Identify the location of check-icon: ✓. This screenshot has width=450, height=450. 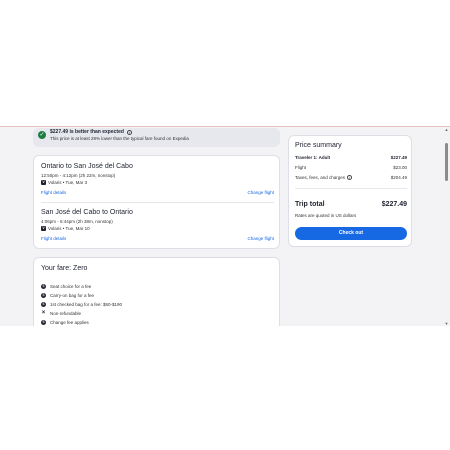
(42, 135).